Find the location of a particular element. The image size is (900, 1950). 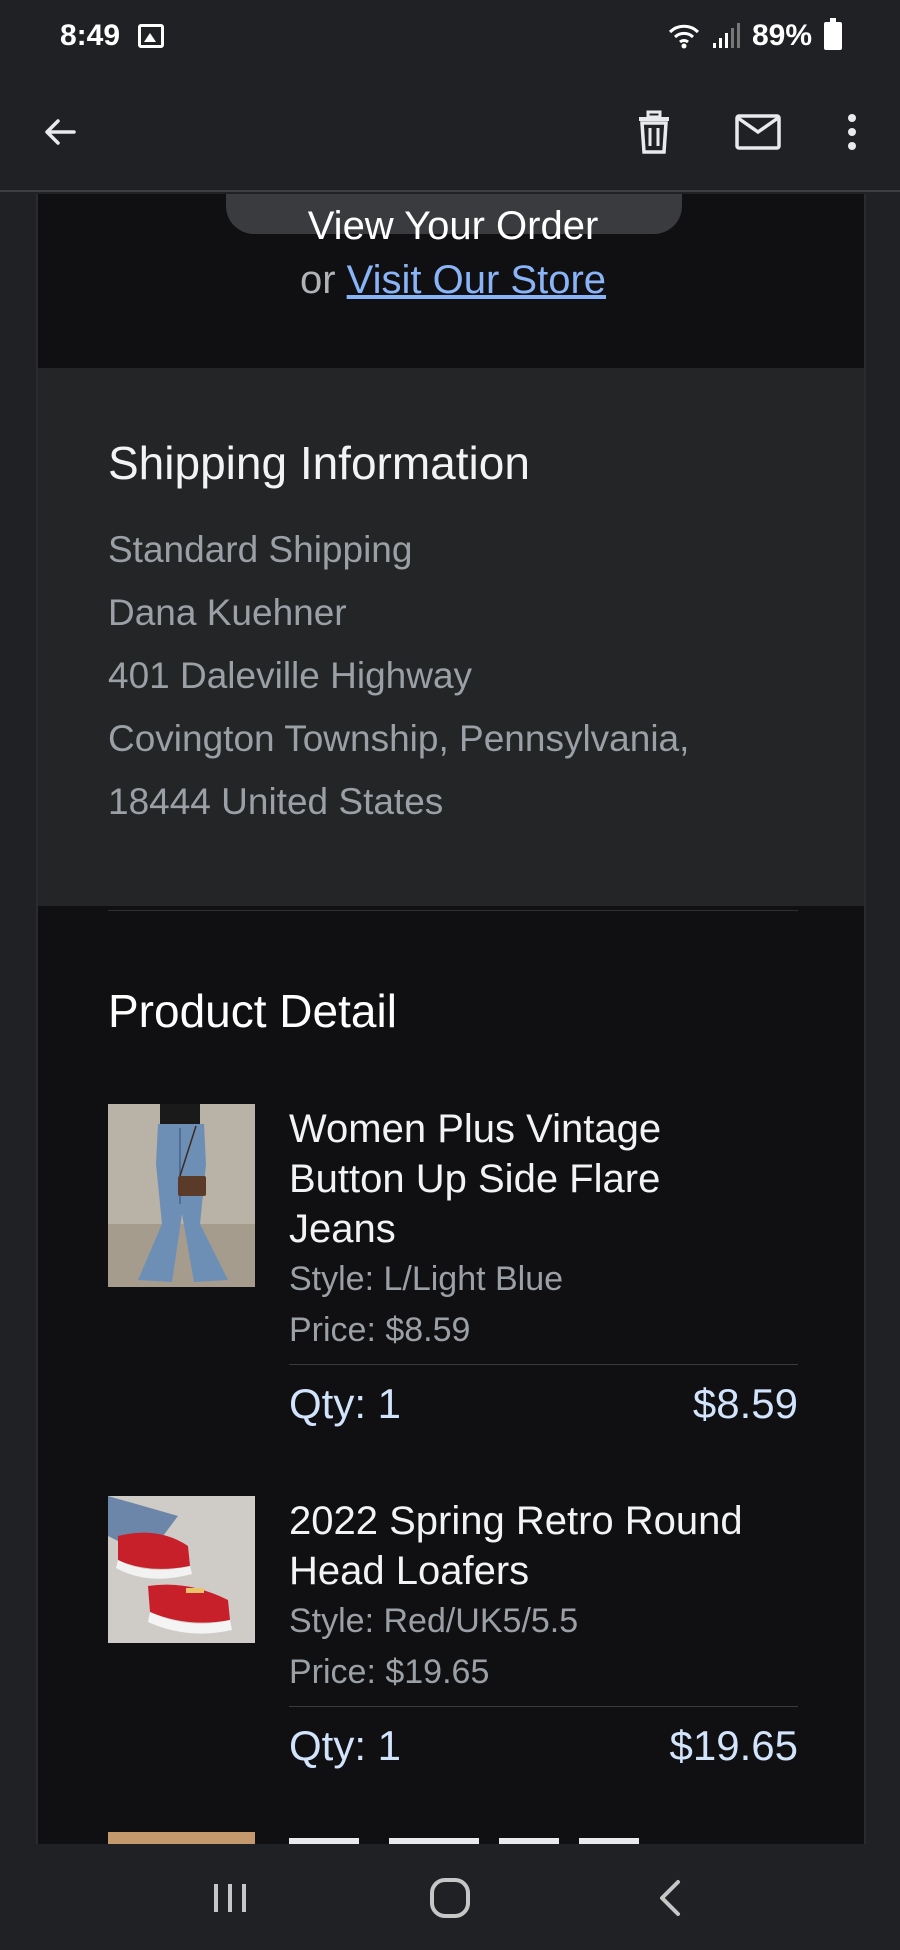

product-qty-row: Qty: 1 $19.65 is located at coordinates (543, 1746).